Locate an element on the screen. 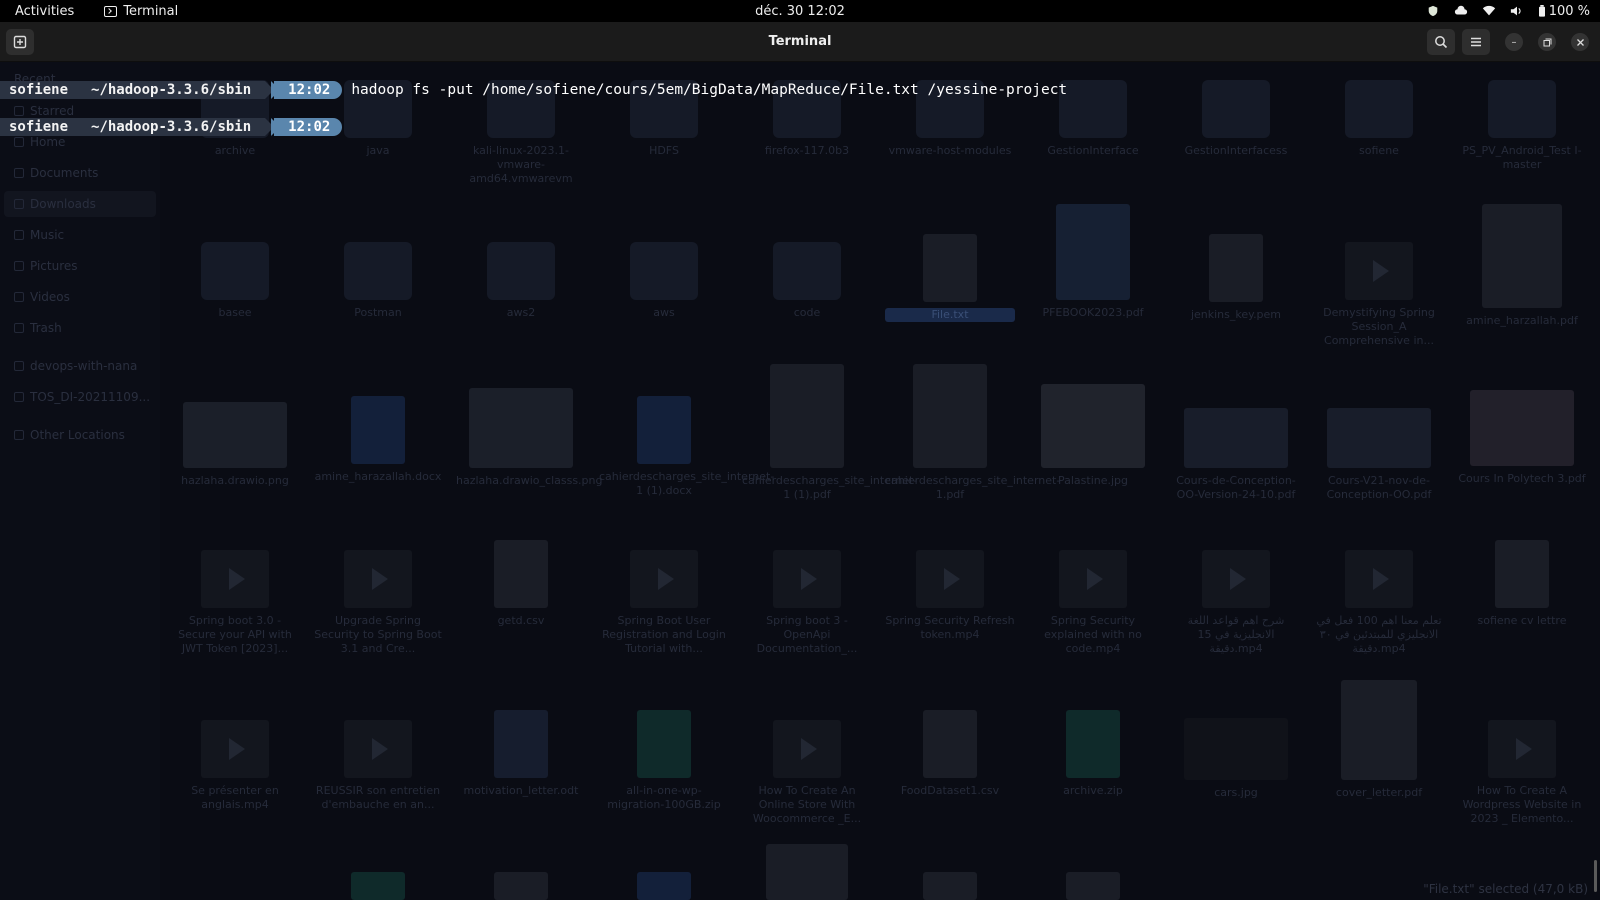  close-icon is located at coordinates (1580, 42).